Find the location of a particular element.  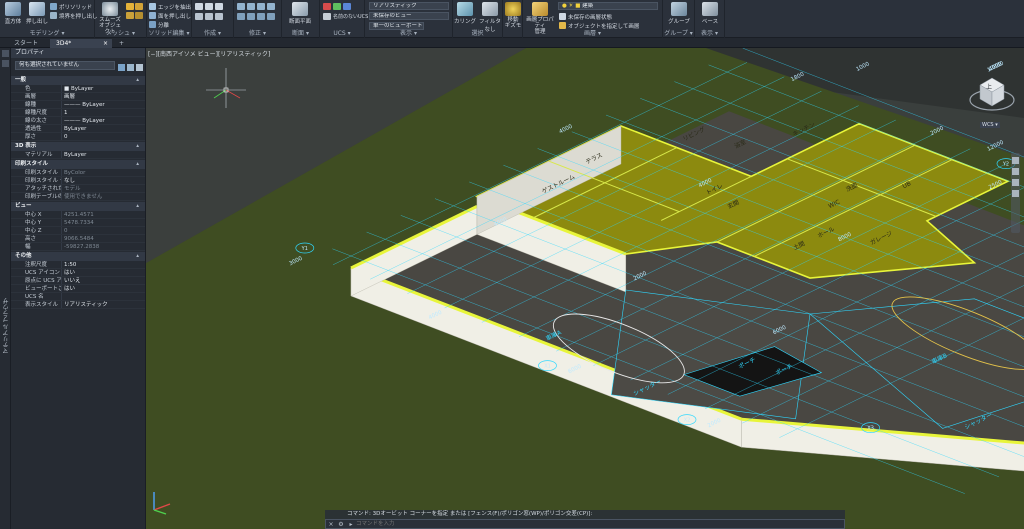

property-row: アタッチされた印刷テー…モデル is located at coordinates (78, 189).